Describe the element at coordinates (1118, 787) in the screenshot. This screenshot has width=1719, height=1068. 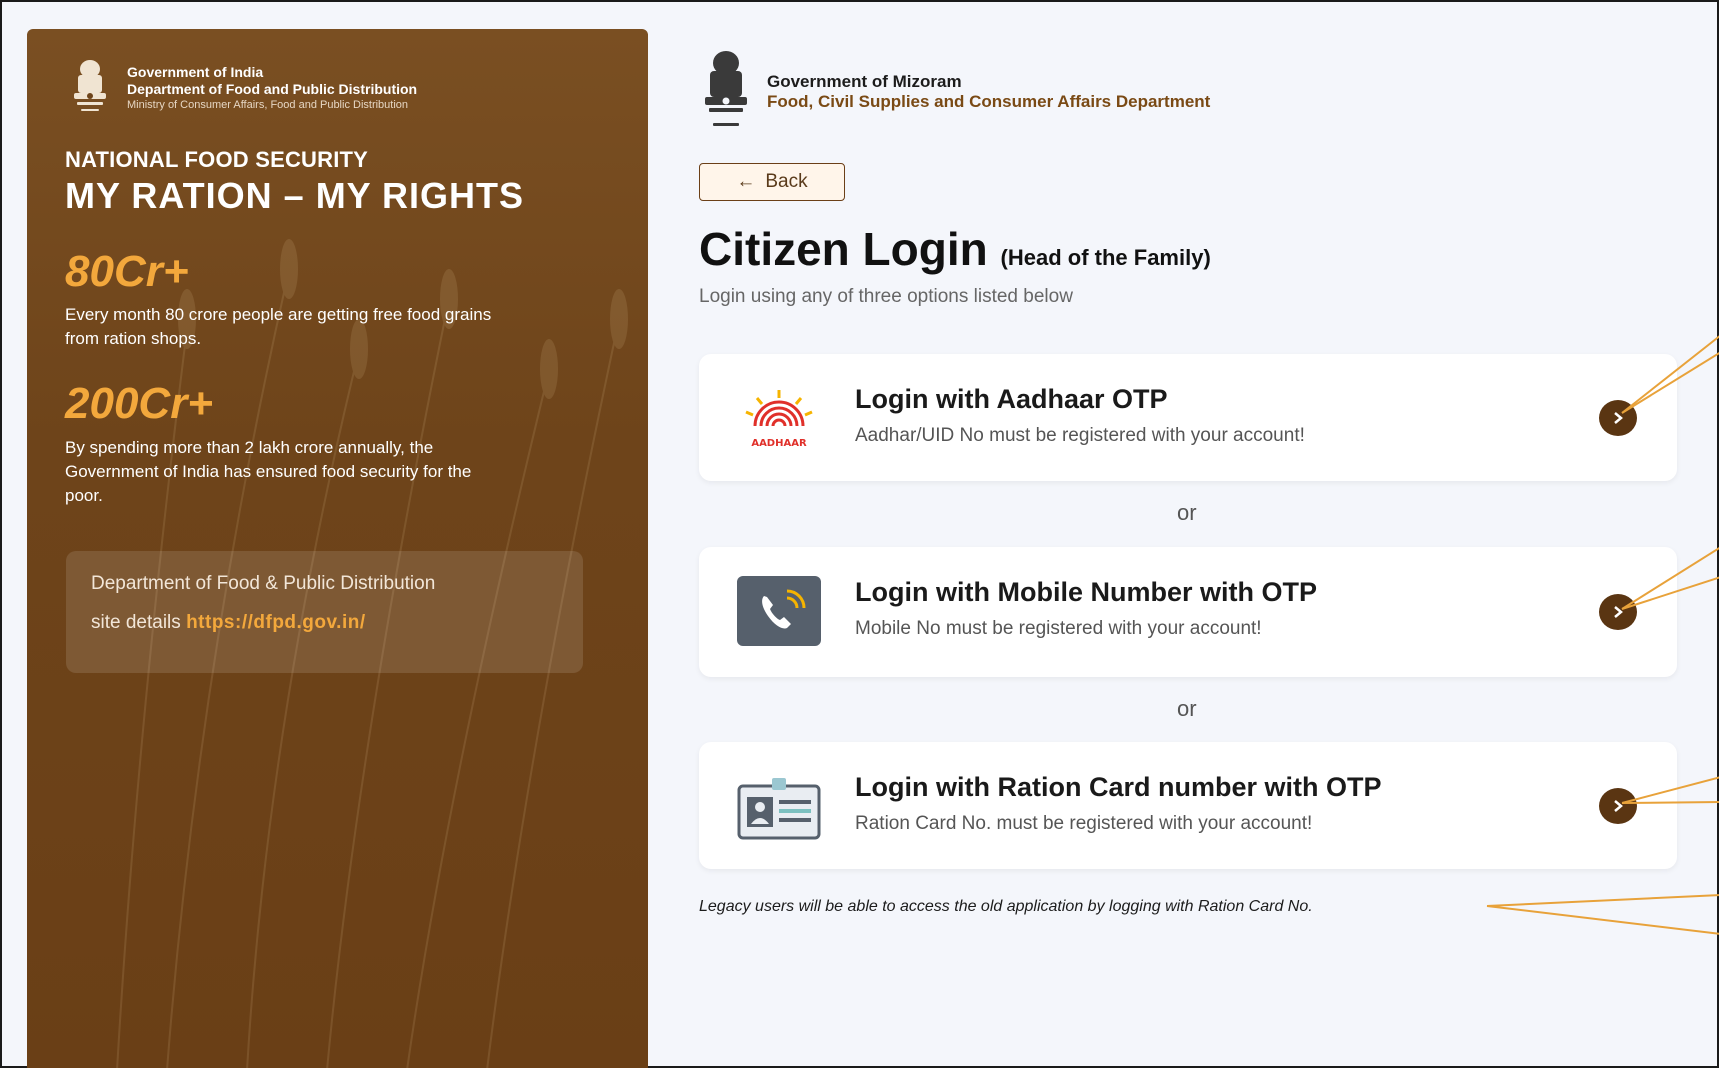
I see `option-title: Login with Ration Card number with OTP` at that location.